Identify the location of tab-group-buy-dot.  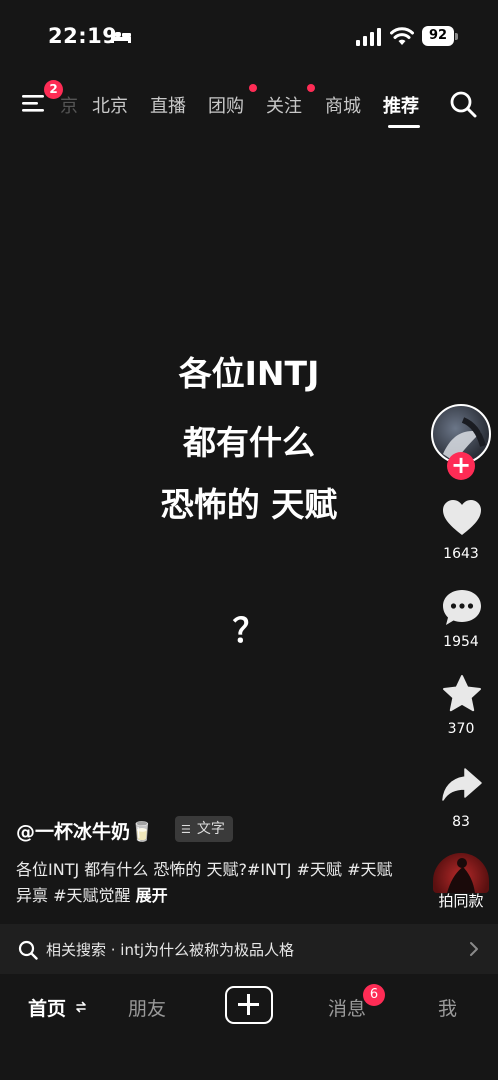
(253, 88).